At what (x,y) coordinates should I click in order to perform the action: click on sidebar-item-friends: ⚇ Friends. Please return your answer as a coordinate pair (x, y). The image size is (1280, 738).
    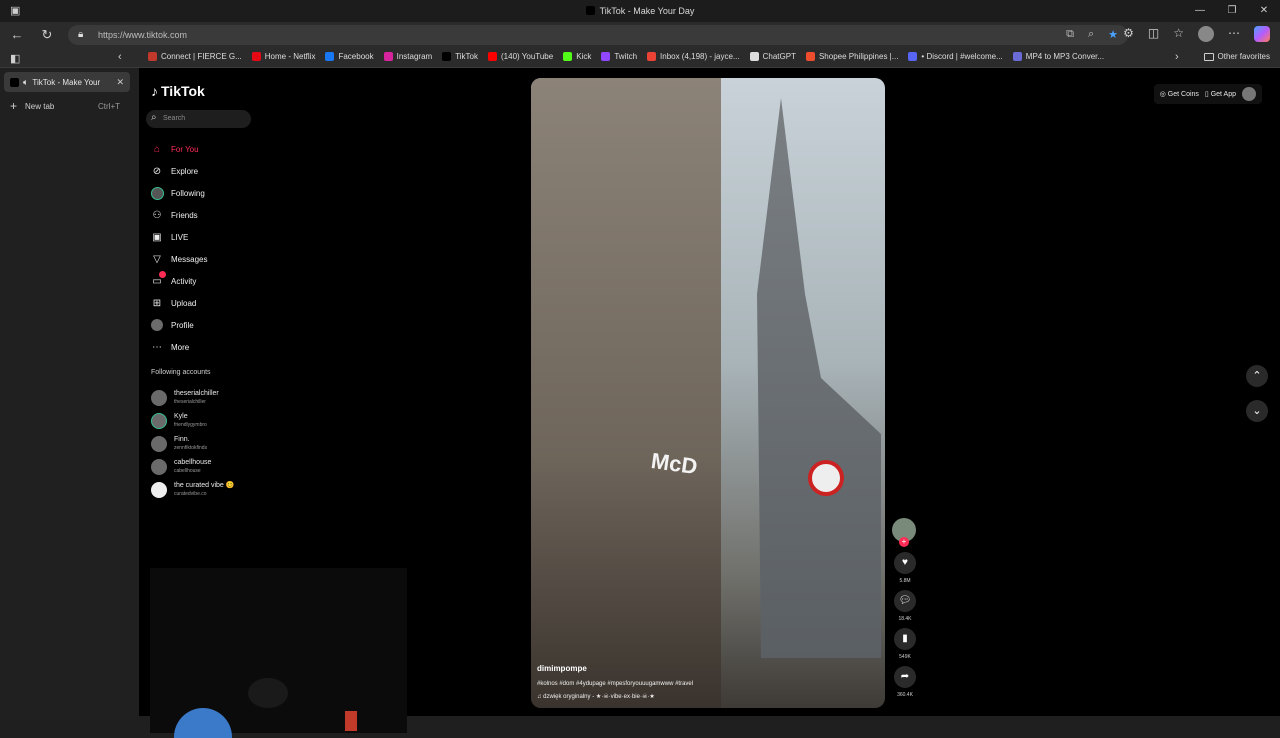
    Looking at the image, I should click on (178, 215).